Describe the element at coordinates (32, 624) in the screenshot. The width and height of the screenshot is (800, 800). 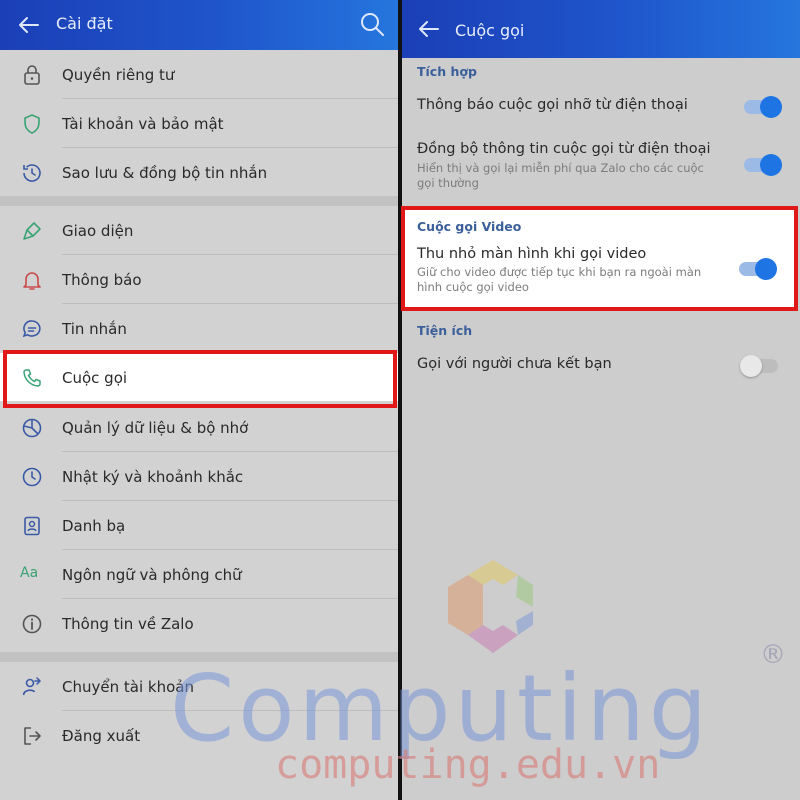
I see `info-icon` at that location.